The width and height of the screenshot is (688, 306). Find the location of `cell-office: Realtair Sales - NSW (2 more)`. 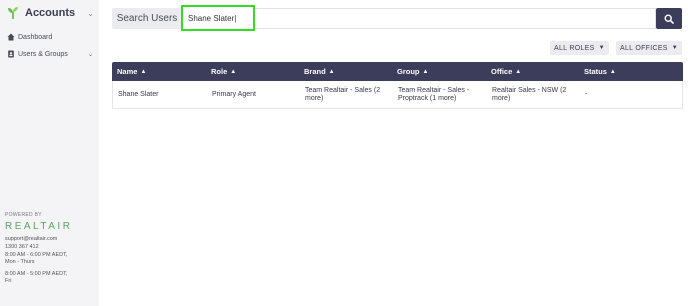

cell-office: Realtair Sales - NSW (2 more) is located at coordinates (537, 95).